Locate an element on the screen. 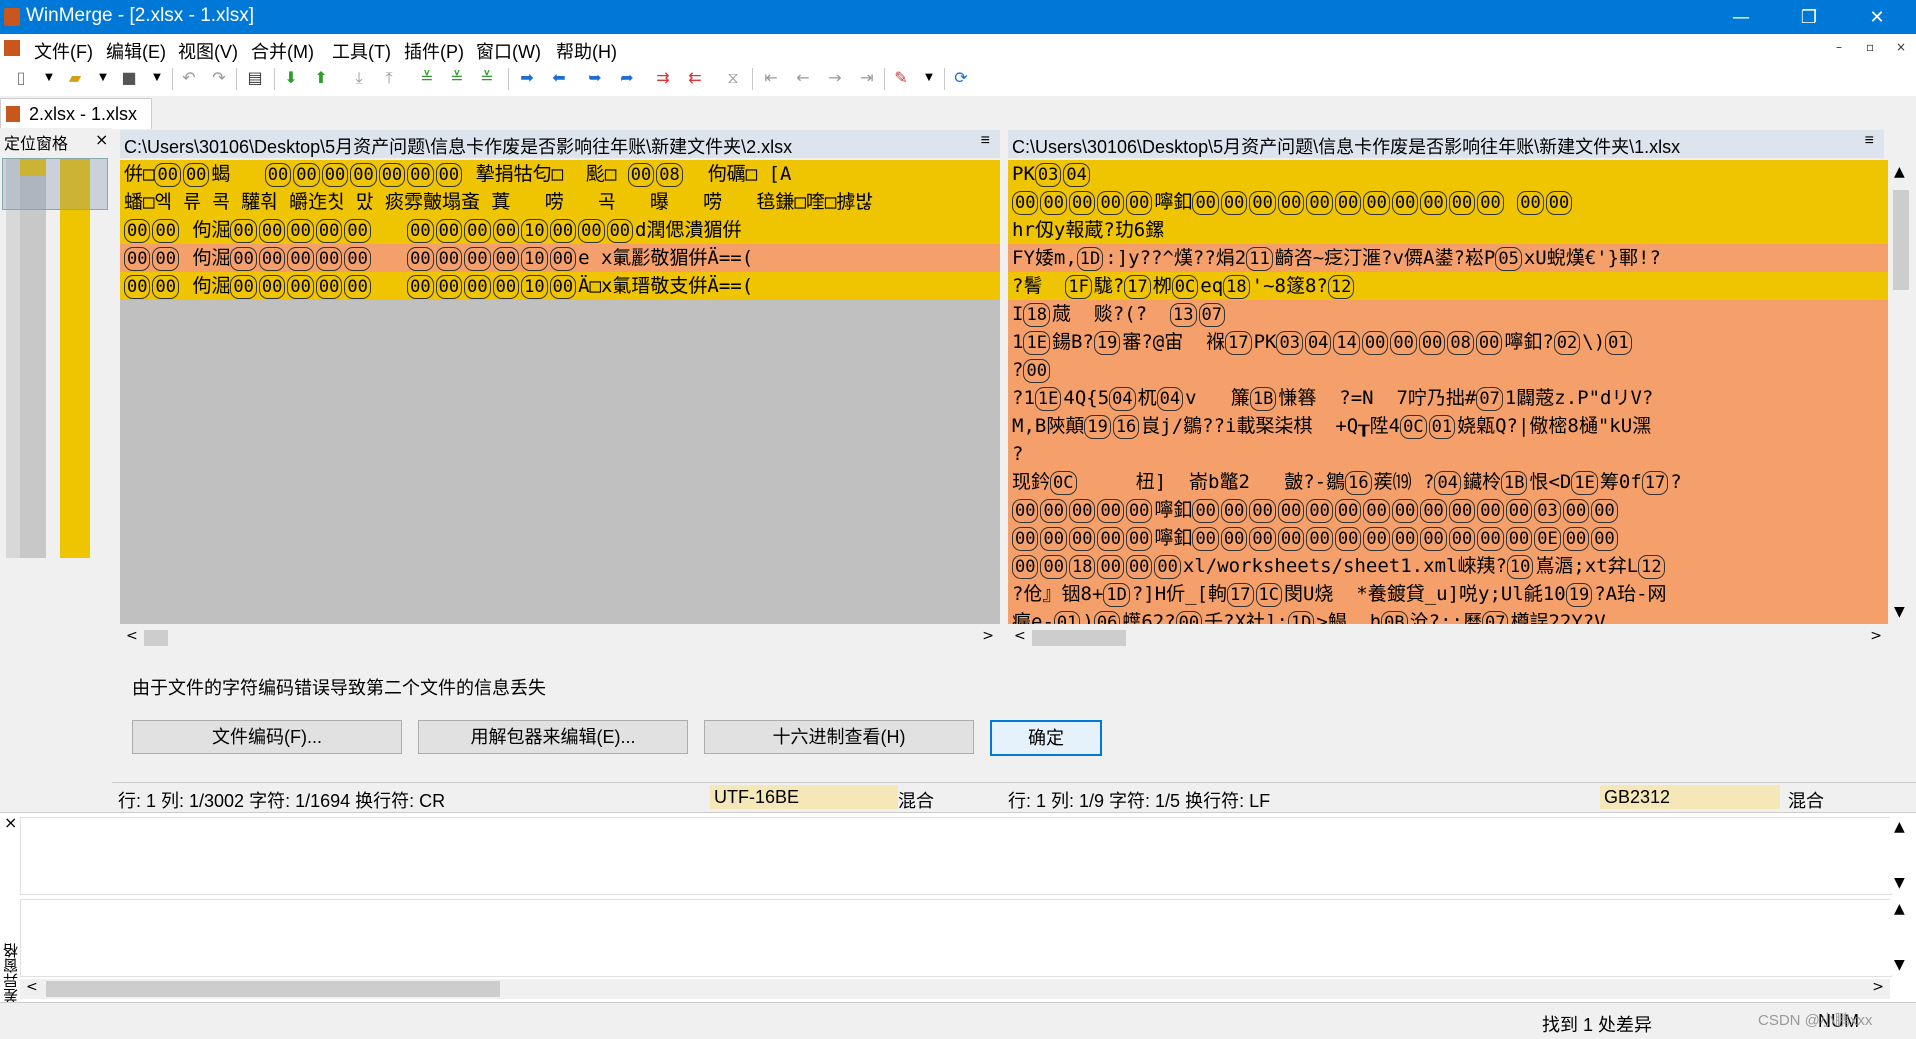  text-line: ? 00 is located at coordinates (1448, 370).